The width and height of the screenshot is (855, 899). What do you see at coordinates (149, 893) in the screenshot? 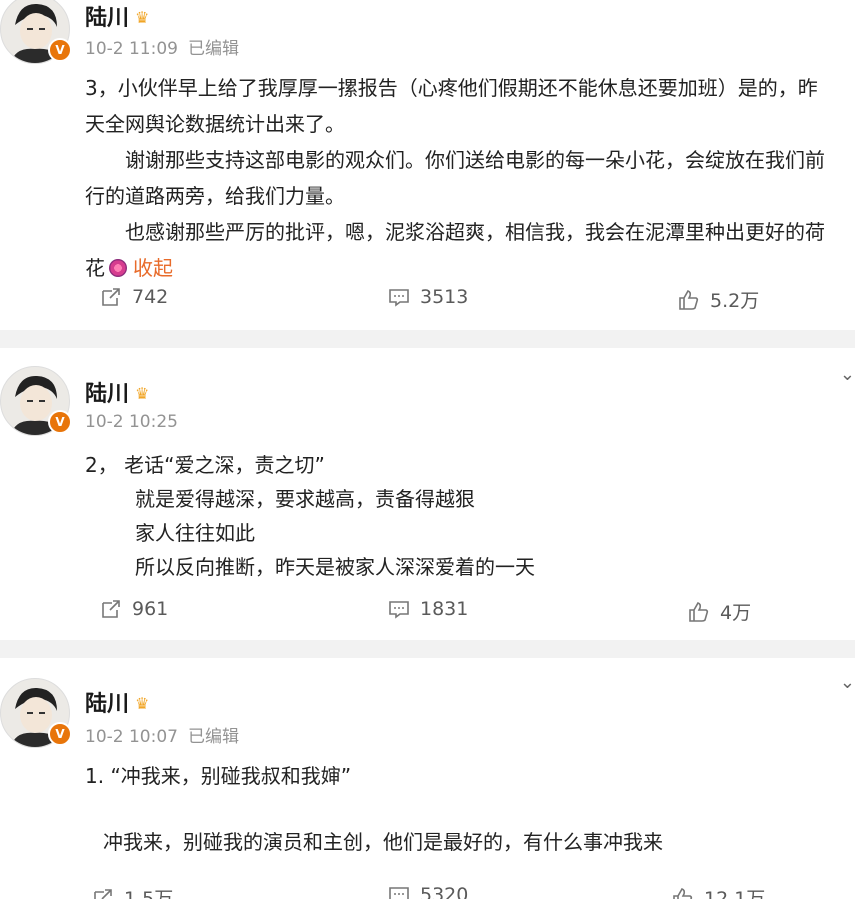
I see `repost-count: 1.5万` at bounding box center [149, 893].